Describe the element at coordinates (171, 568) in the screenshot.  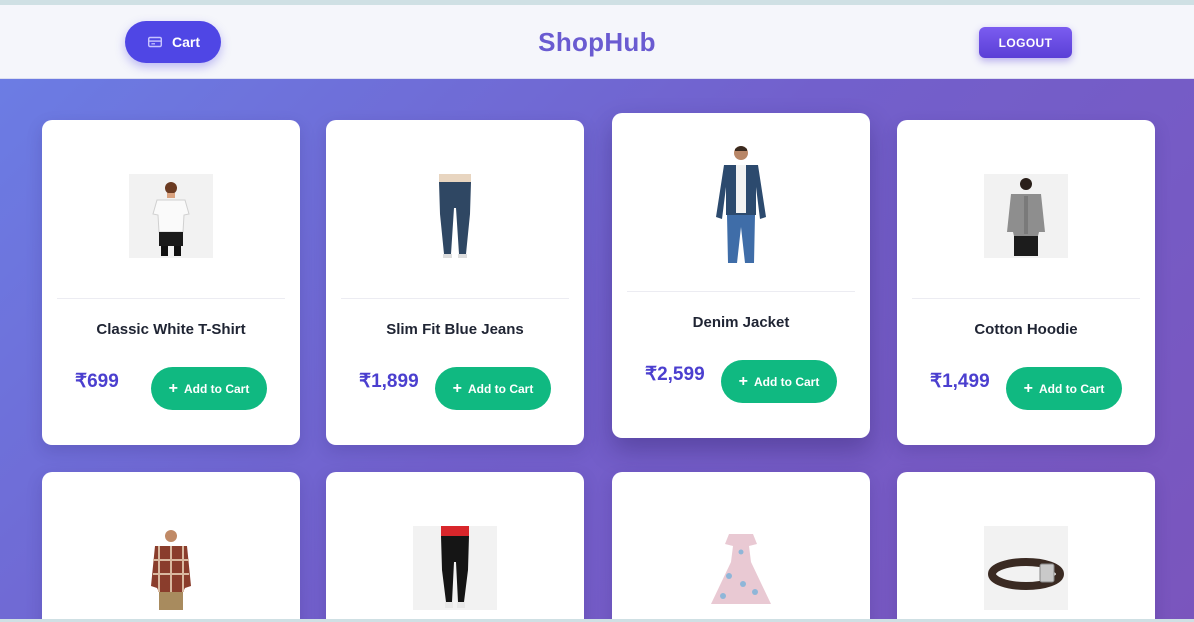
I see `plaid-shirt-image` at that location.